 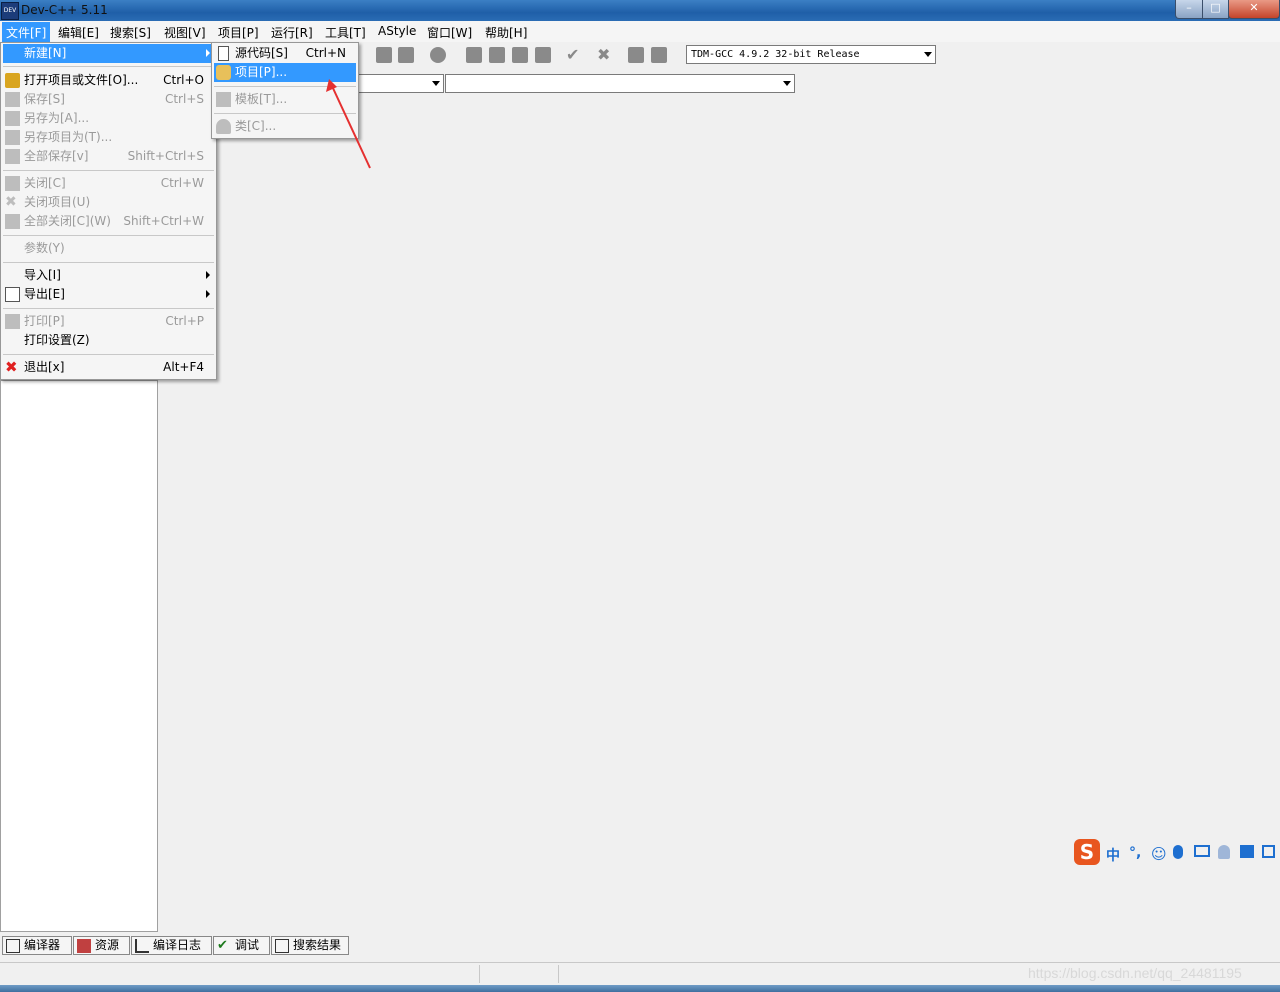 What do you see at coordinates (1135, 853) in the screenshot?
I see `ime-punctuation: °,` at bounding box center [1135, 853].